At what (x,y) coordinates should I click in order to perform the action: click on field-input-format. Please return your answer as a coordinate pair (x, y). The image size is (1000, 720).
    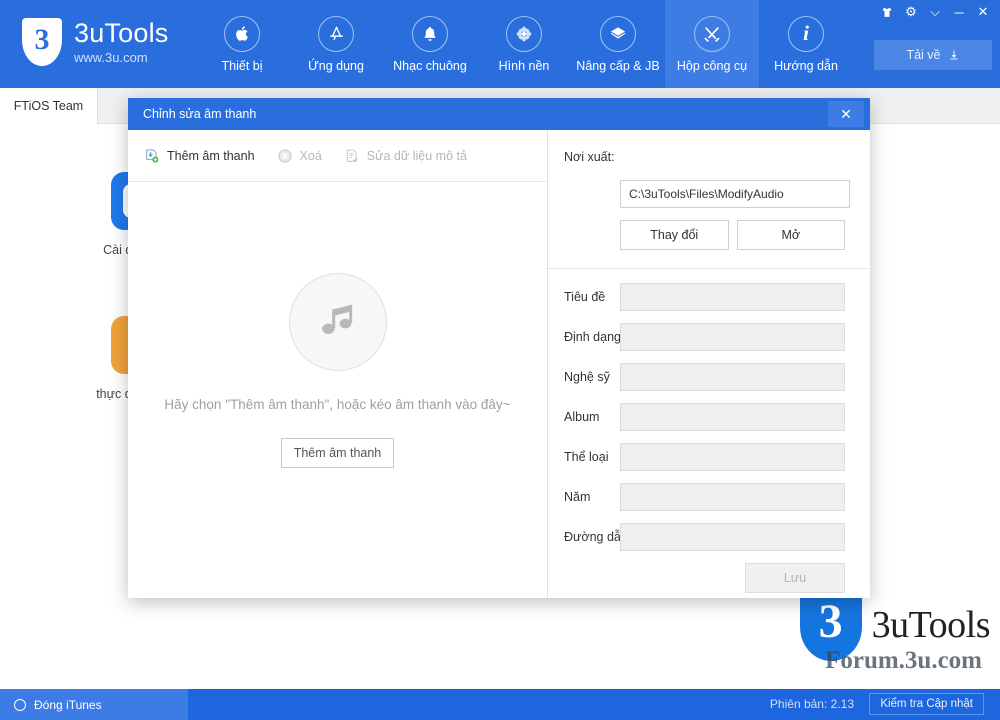
    Looking at the image, I should click on (732, 337).